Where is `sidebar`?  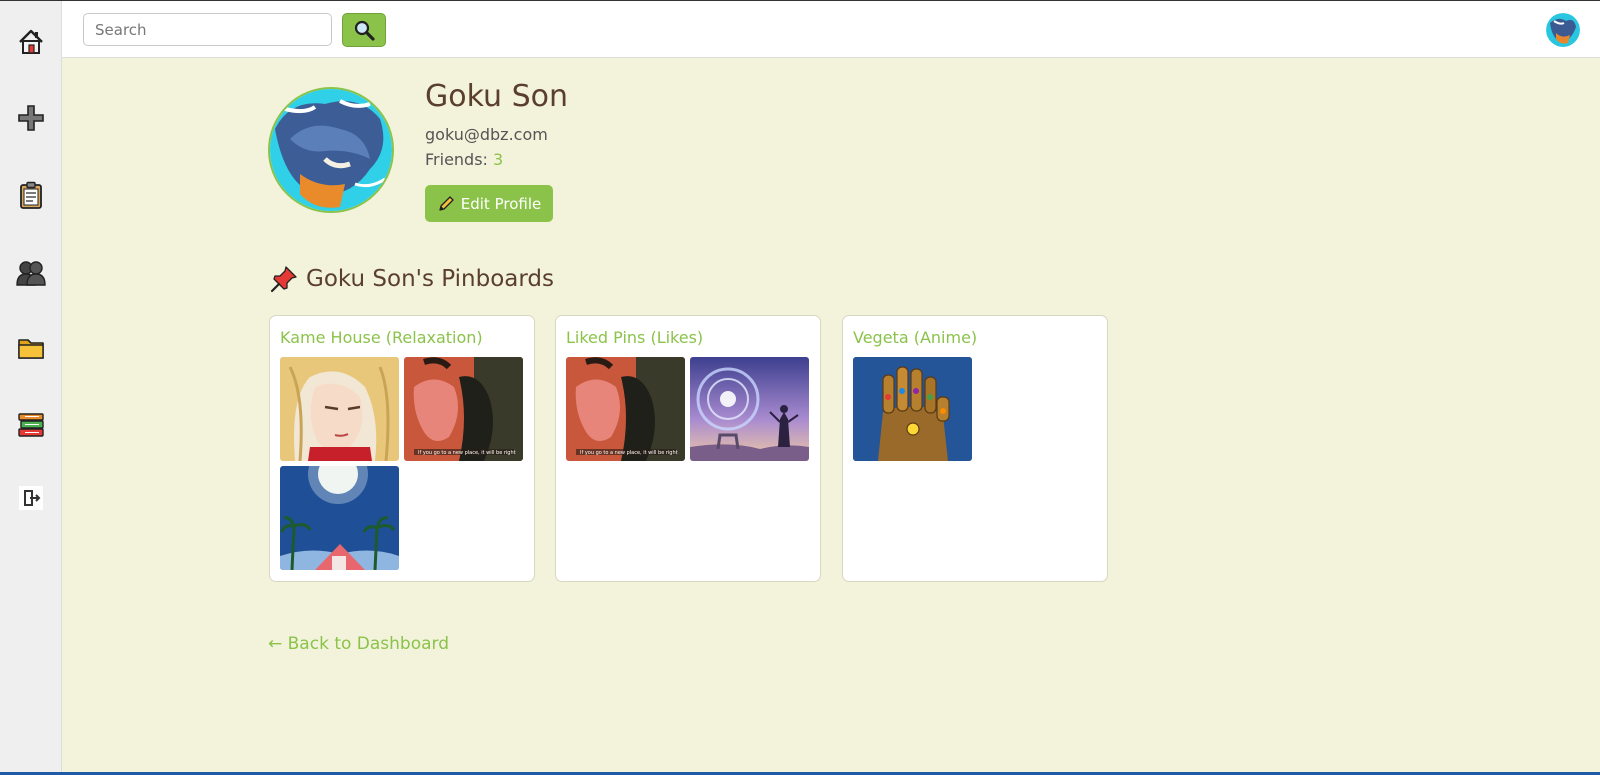
sidebar is located at coordinates (31, 386).